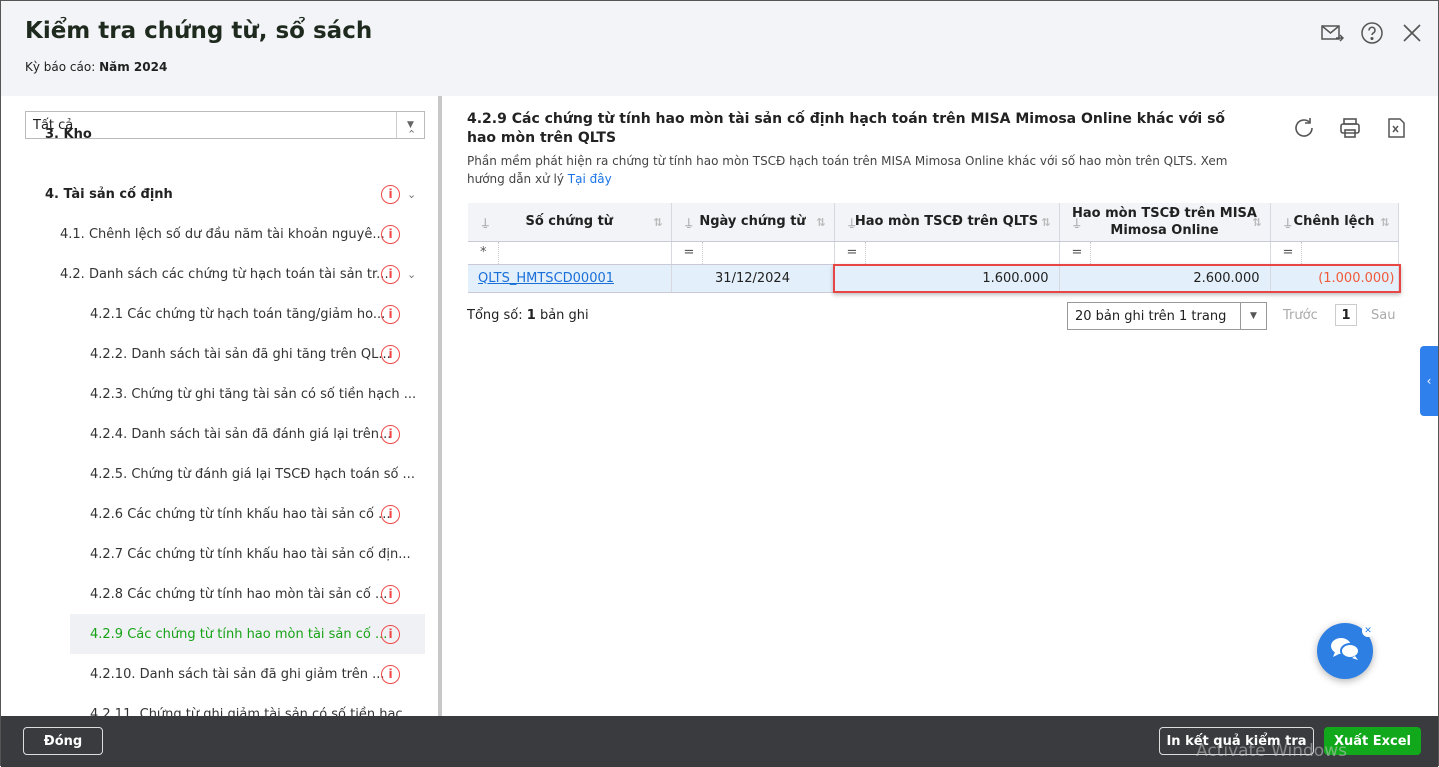 The height and width of the screenshot is (767, 1439). Describe the element at coordinates (1412, 33) in the screenshot. I see `close-icon` at that location.